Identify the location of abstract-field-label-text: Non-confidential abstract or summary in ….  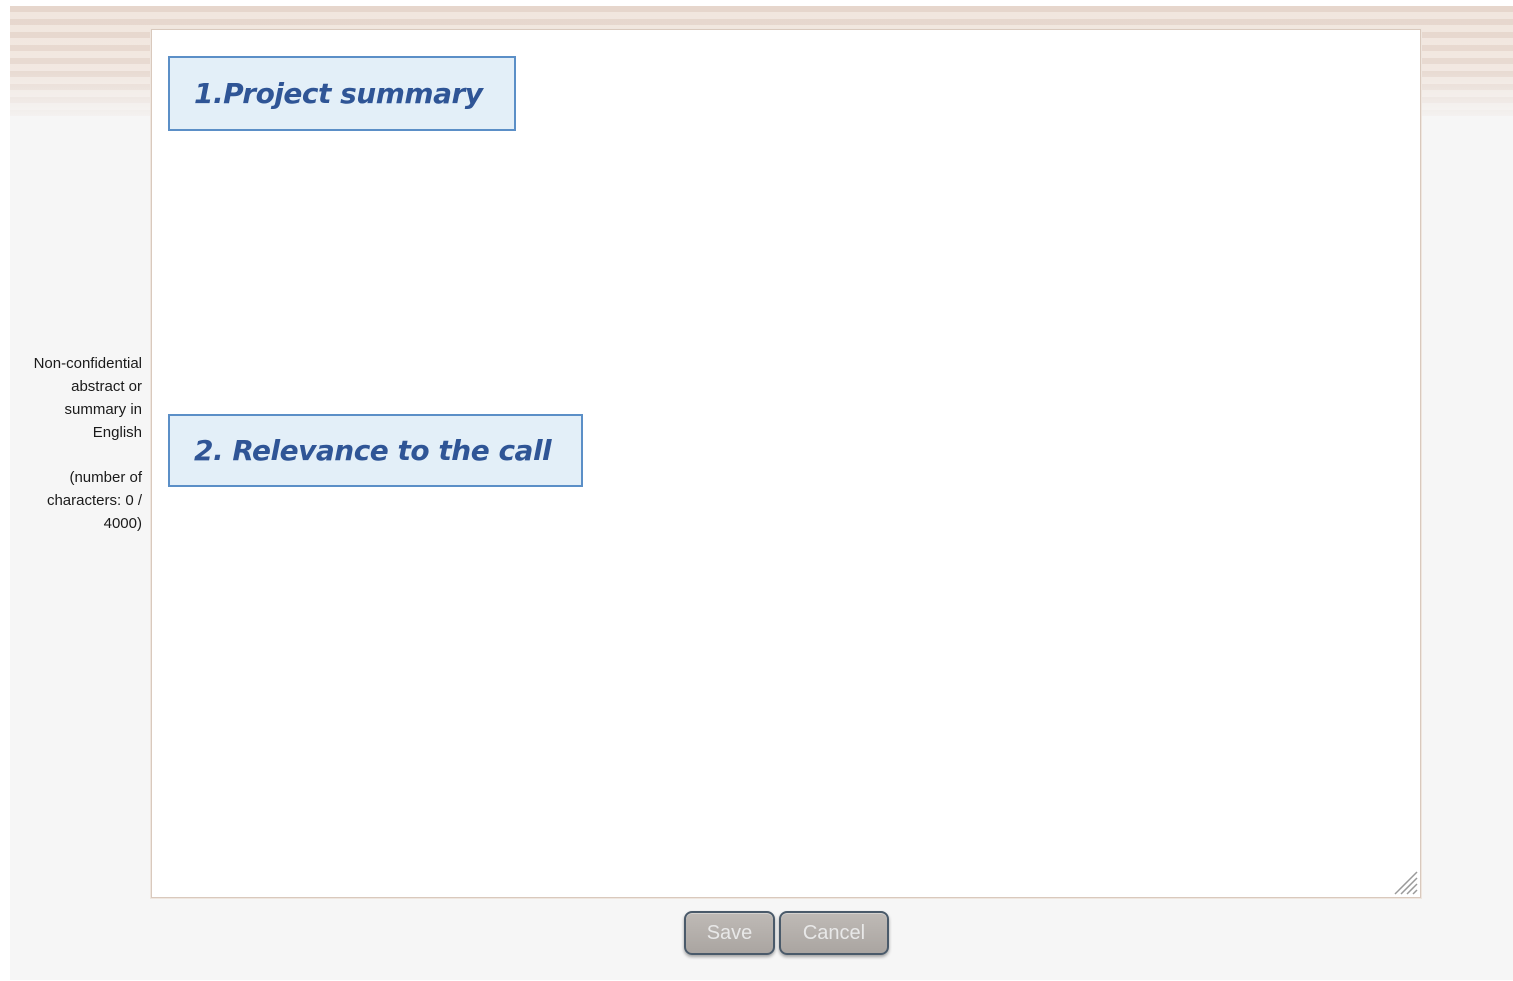
(87, 398).